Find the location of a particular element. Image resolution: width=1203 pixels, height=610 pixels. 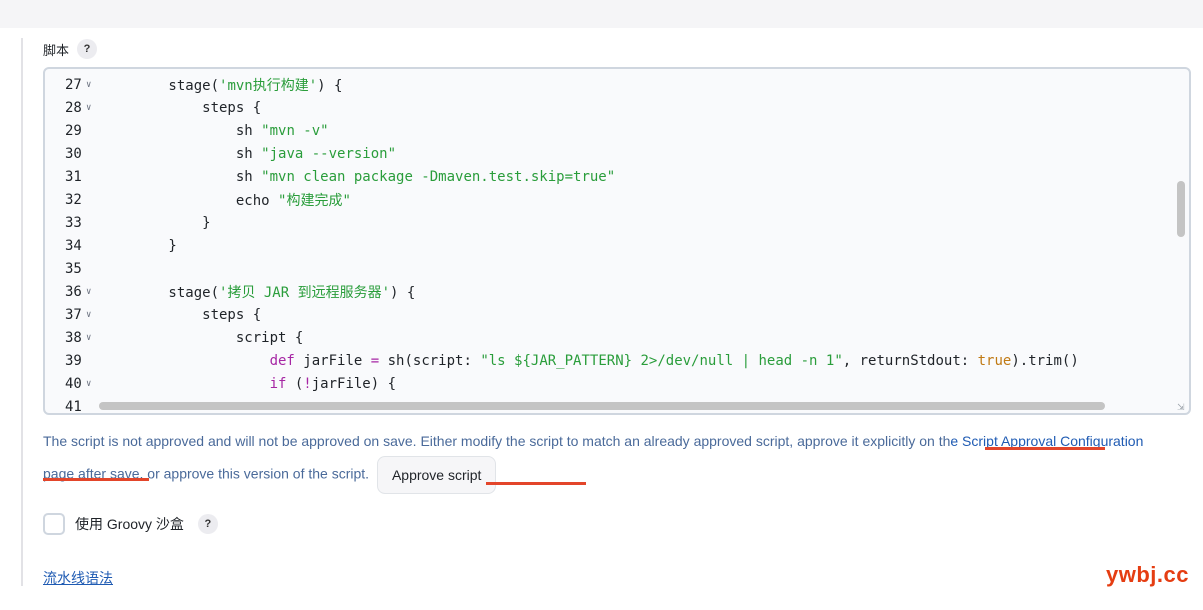

line-gutter: 29 is located at coordinates (73, 131).